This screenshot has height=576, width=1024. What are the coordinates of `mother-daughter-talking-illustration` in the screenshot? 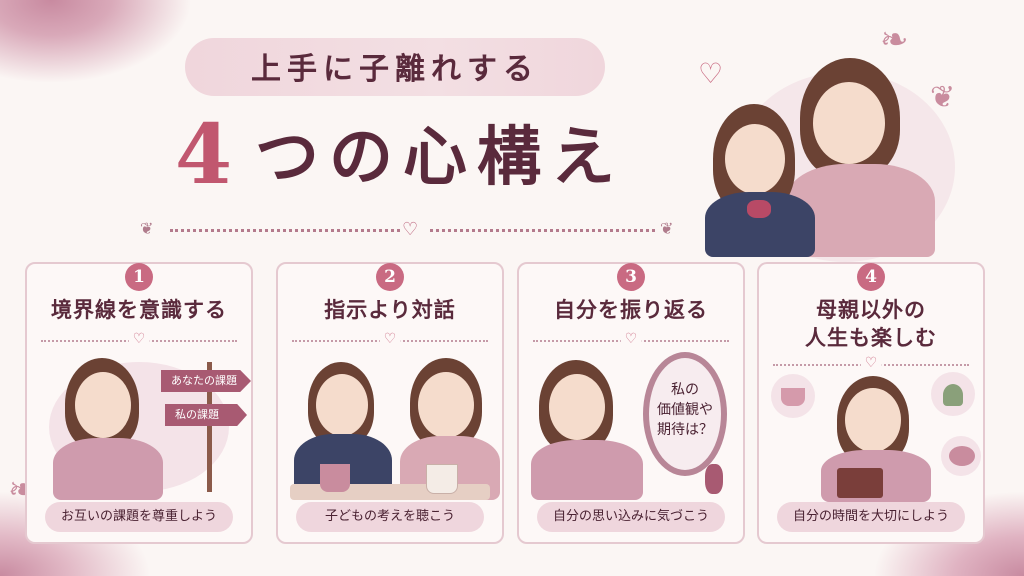 It's located at (395, 426).